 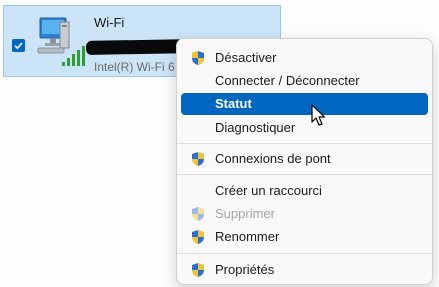 I want to click on adapter-name: Wi-Fi, so click(x=109, y=22).